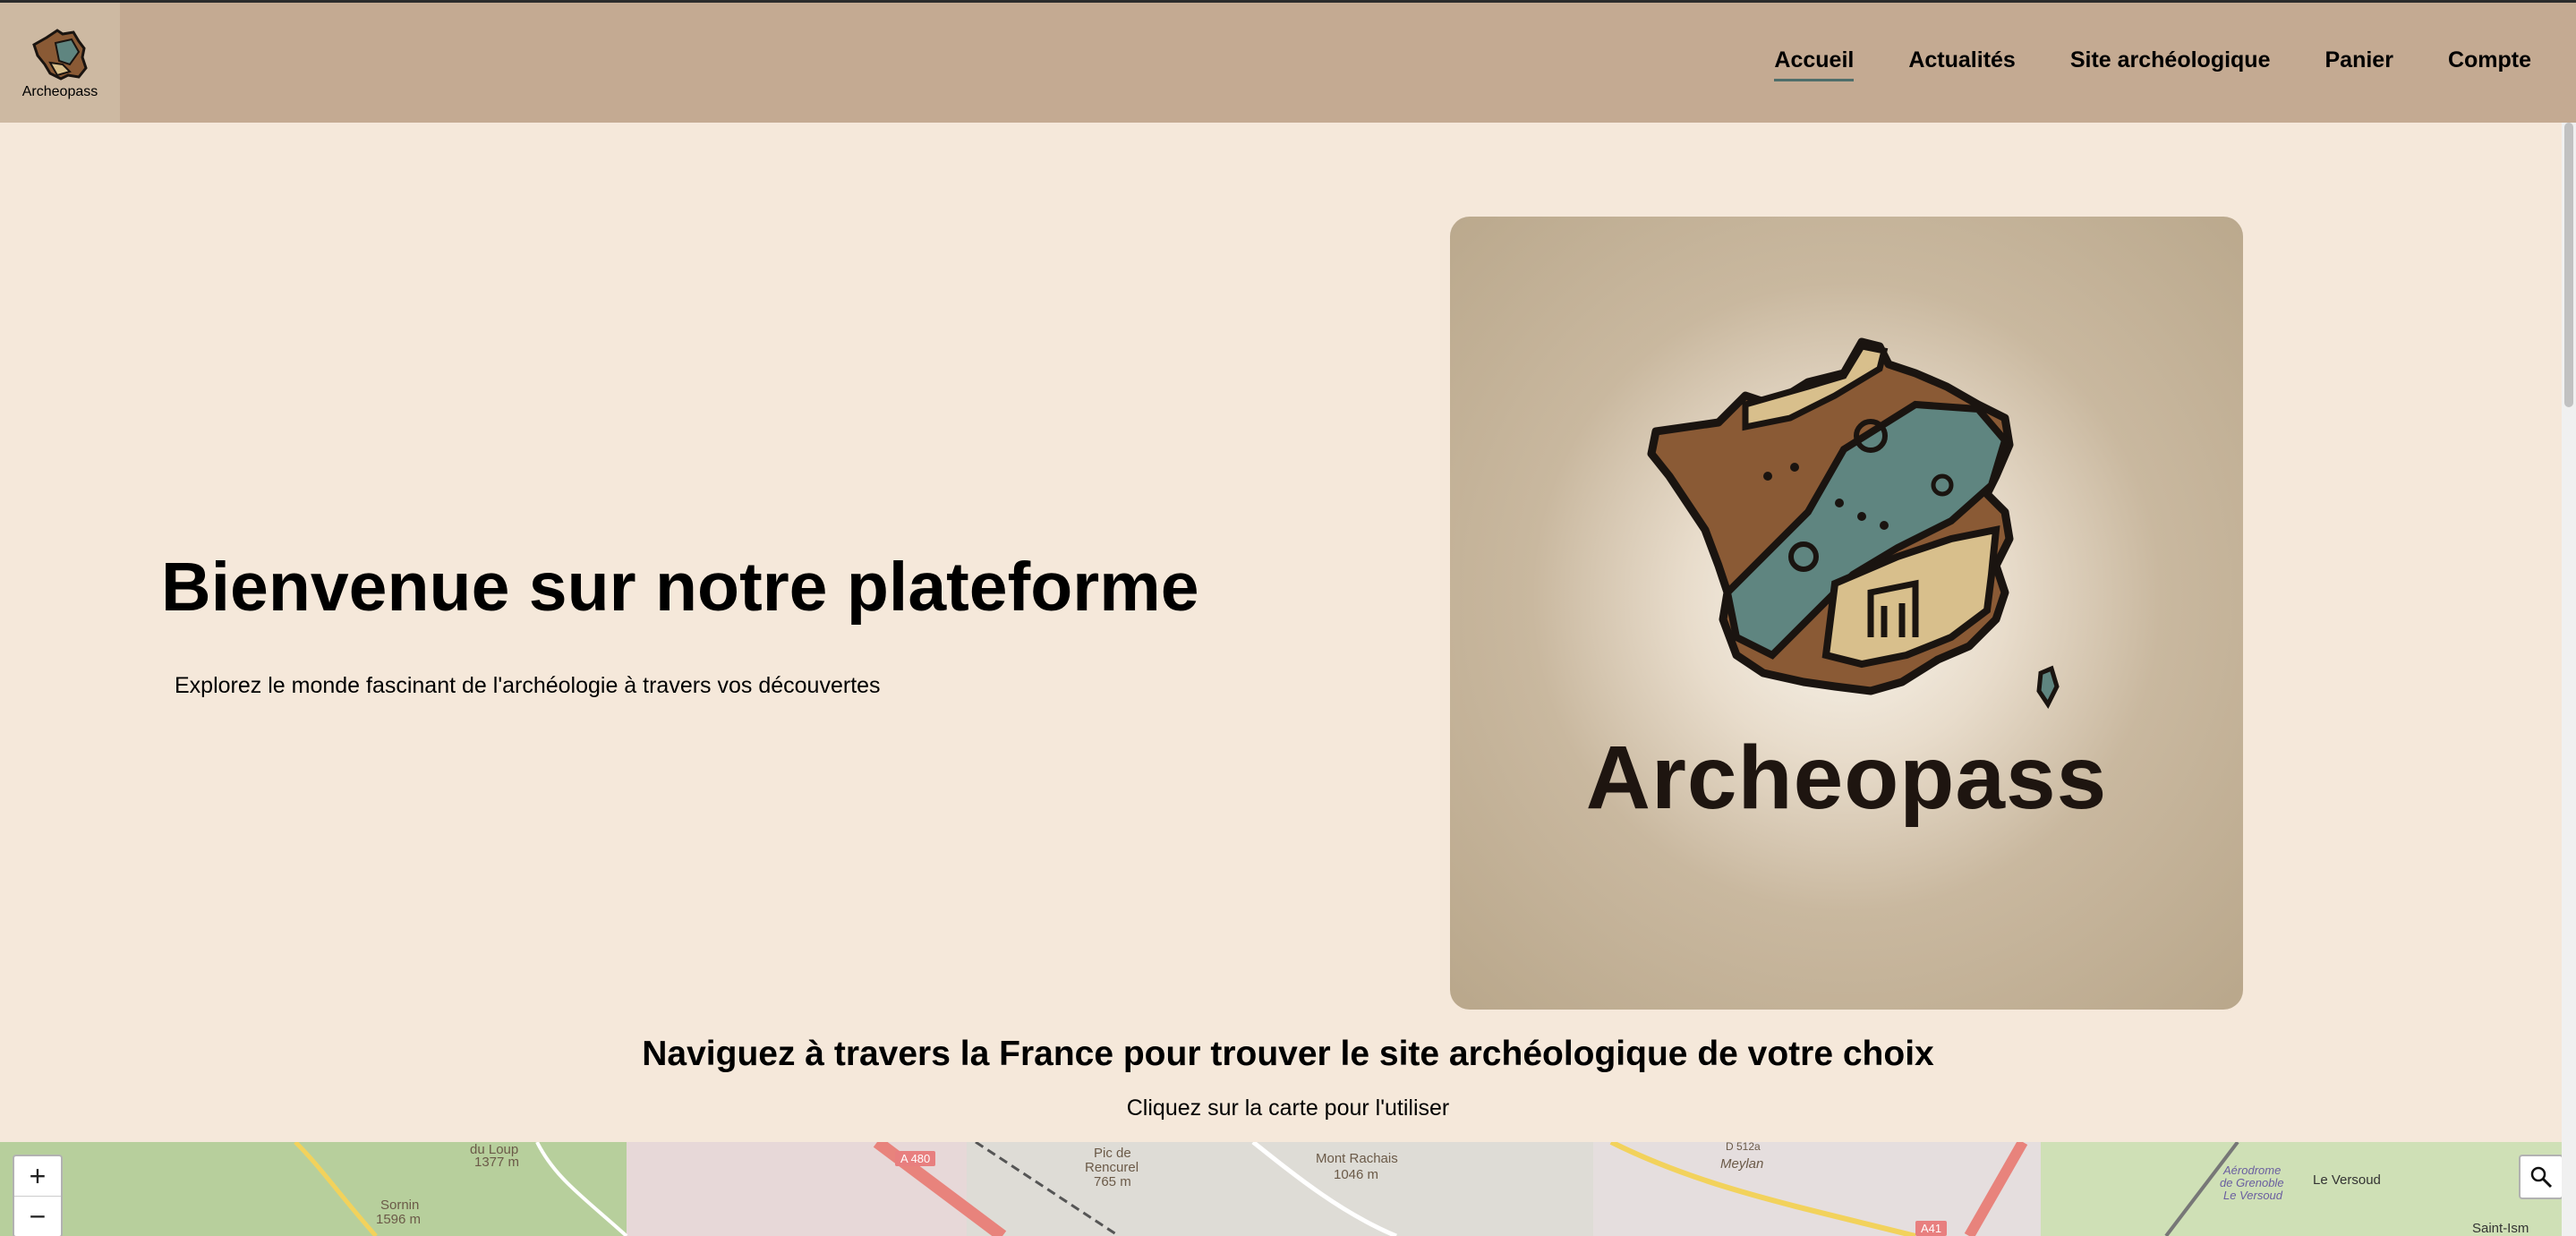 This screenshot has width=2576, height=1236. I want to click on nav-accueil: Accueil, so click(1814, 64).